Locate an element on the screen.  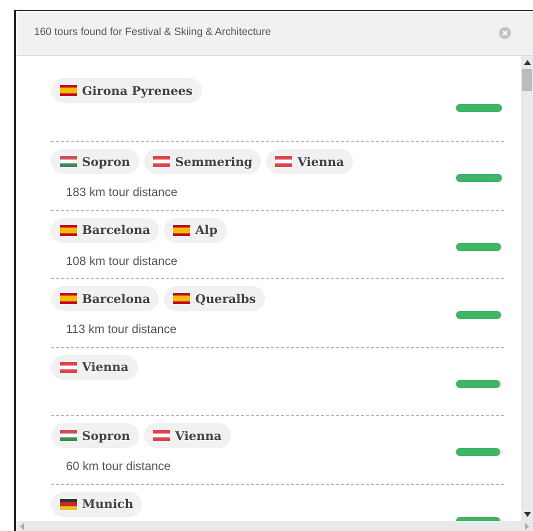
tour-distance: 108 km tour distance is located at coordinates (122, 261).